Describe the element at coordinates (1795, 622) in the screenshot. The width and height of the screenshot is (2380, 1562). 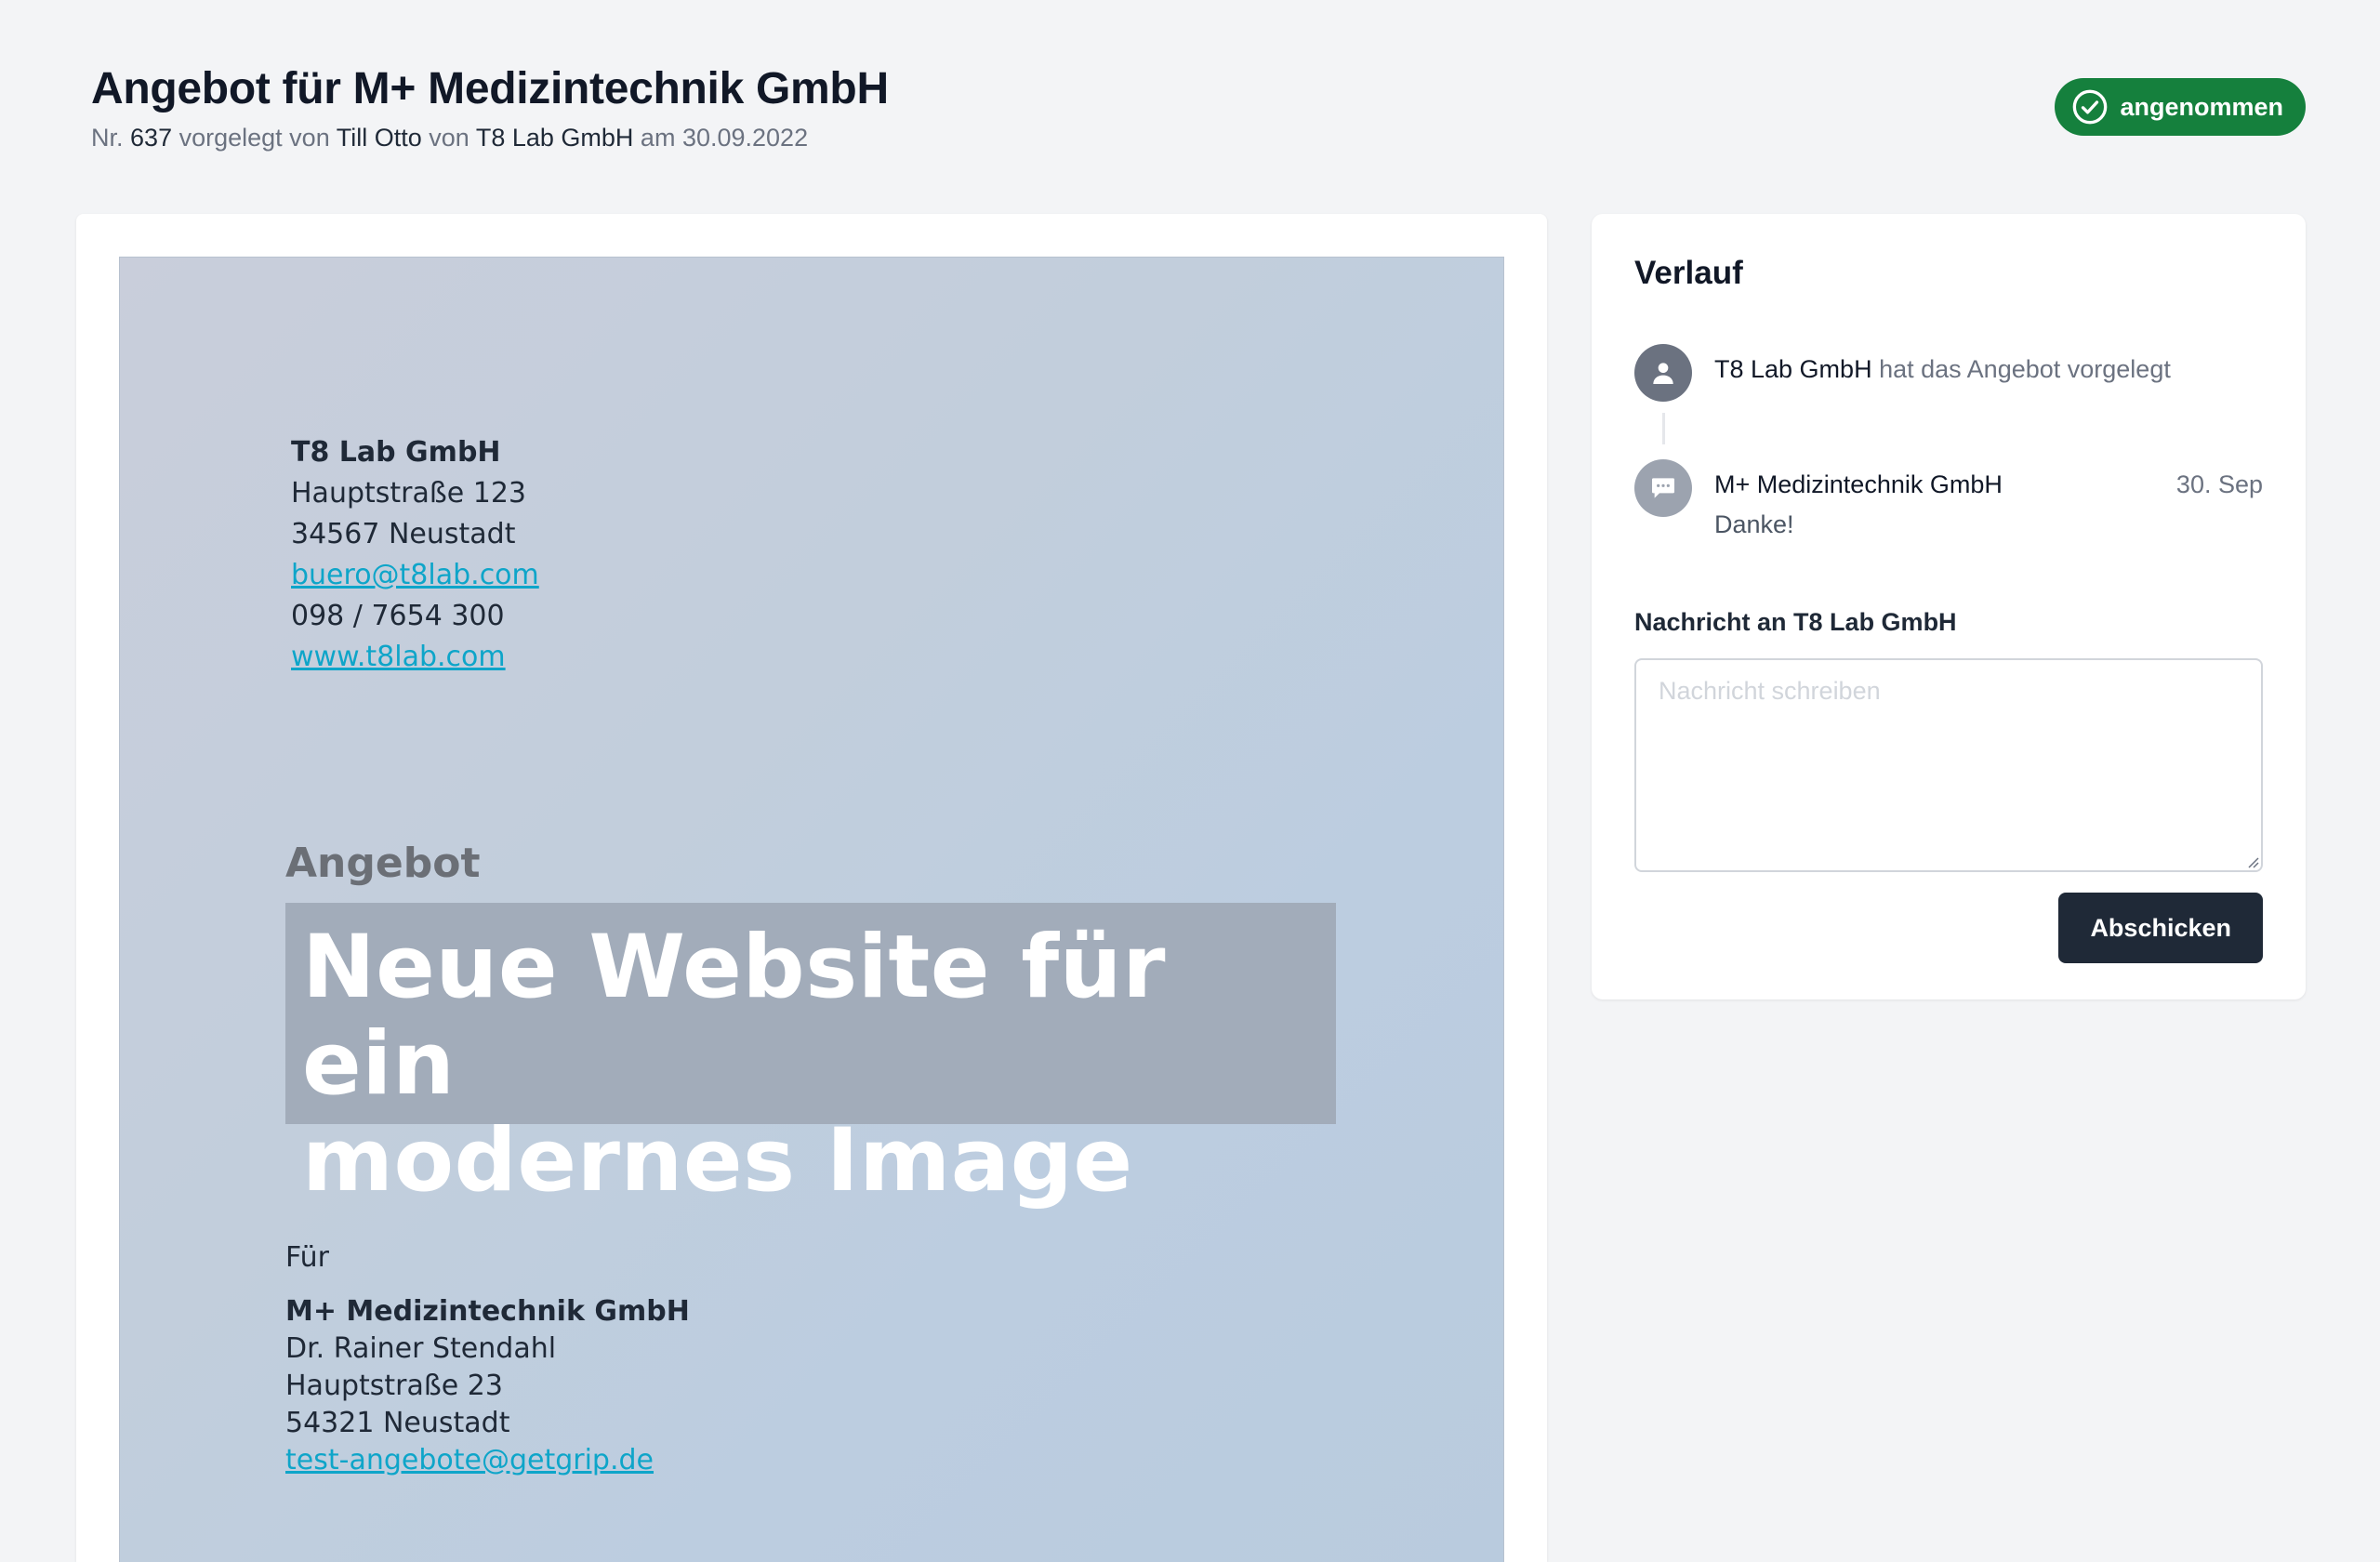
I see `message-label: Nachricht an T8 Lab GmbH` at that location.